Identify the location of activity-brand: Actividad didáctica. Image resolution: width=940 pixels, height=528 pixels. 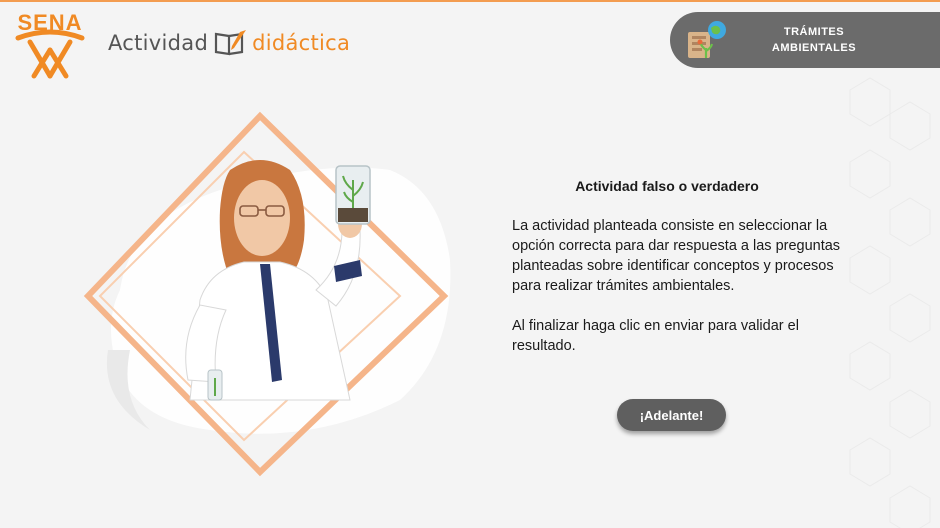
(229, 43).